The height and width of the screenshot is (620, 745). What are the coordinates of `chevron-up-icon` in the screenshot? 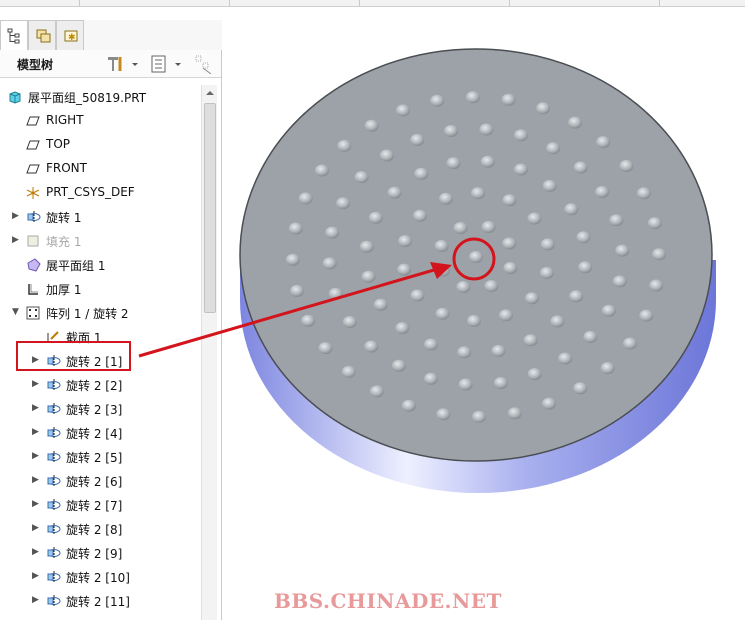 It's located at (210, 93).